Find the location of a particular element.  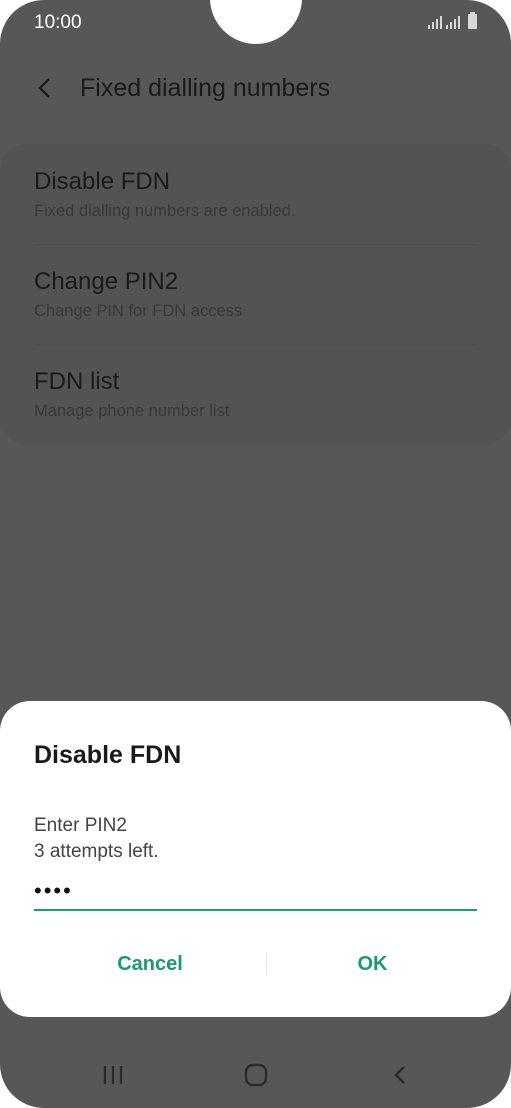

setting-item-title: FDN list is located at coordinates (77, 381).